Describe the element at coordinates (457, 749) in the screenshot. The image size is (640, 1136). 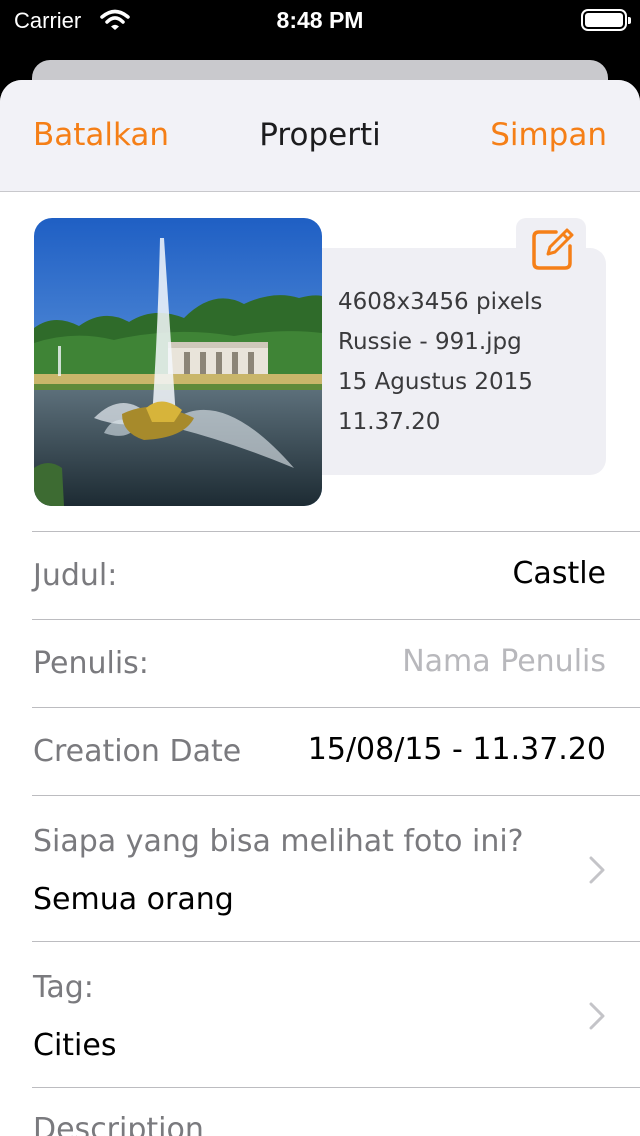
I see `creation-date-field: 15/08/15 - 11.37.20` at that location.